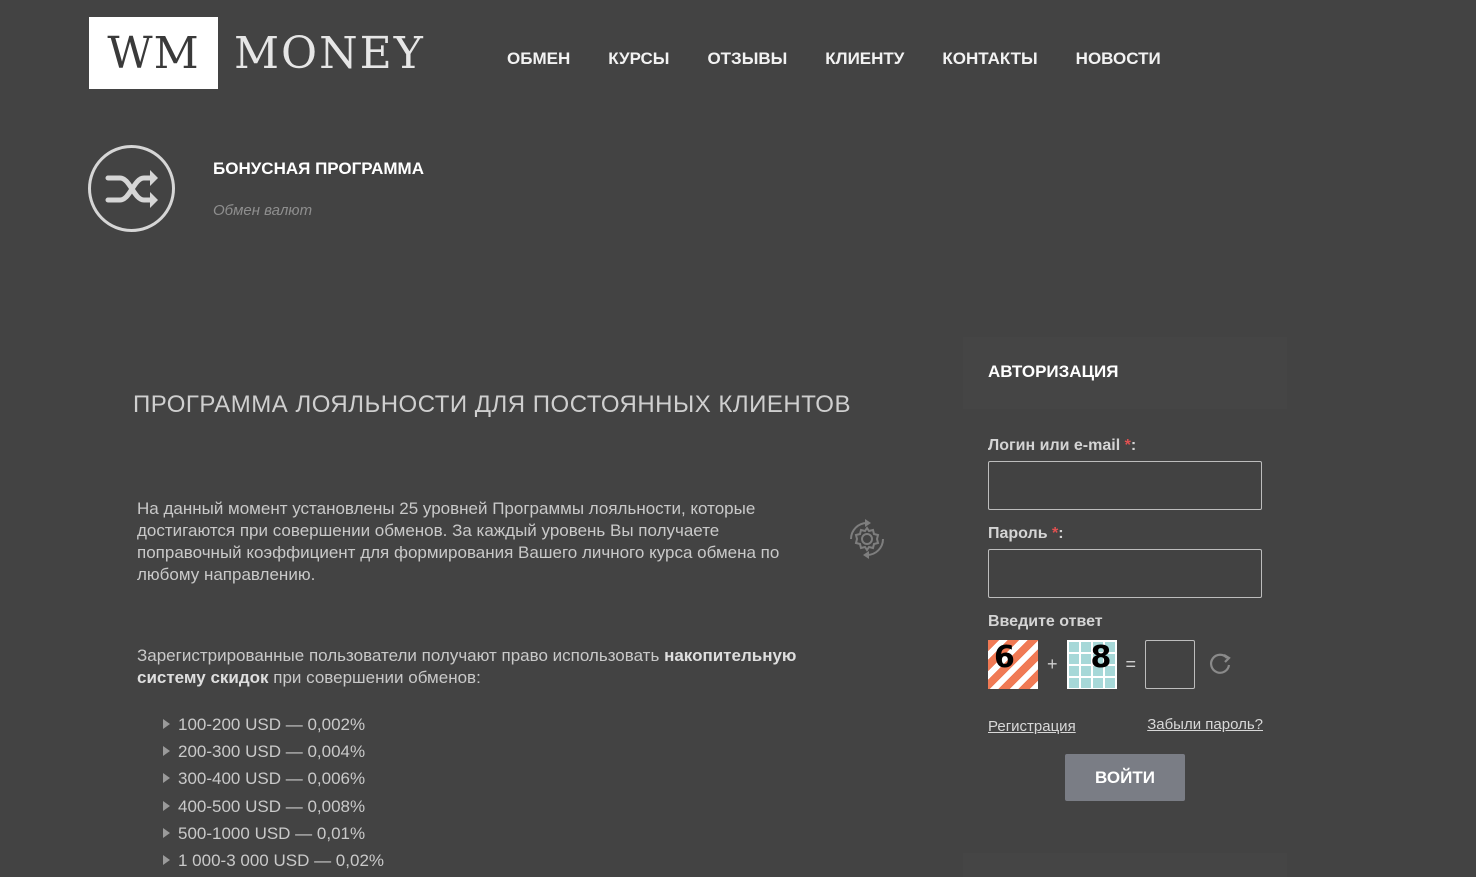 The height and width of the screenshot is (877, 1476). What do you see at coordinates (1018, 533) in the screenshot?
I see `password-label-text: Пароль` at bounding box center [1018, 533].